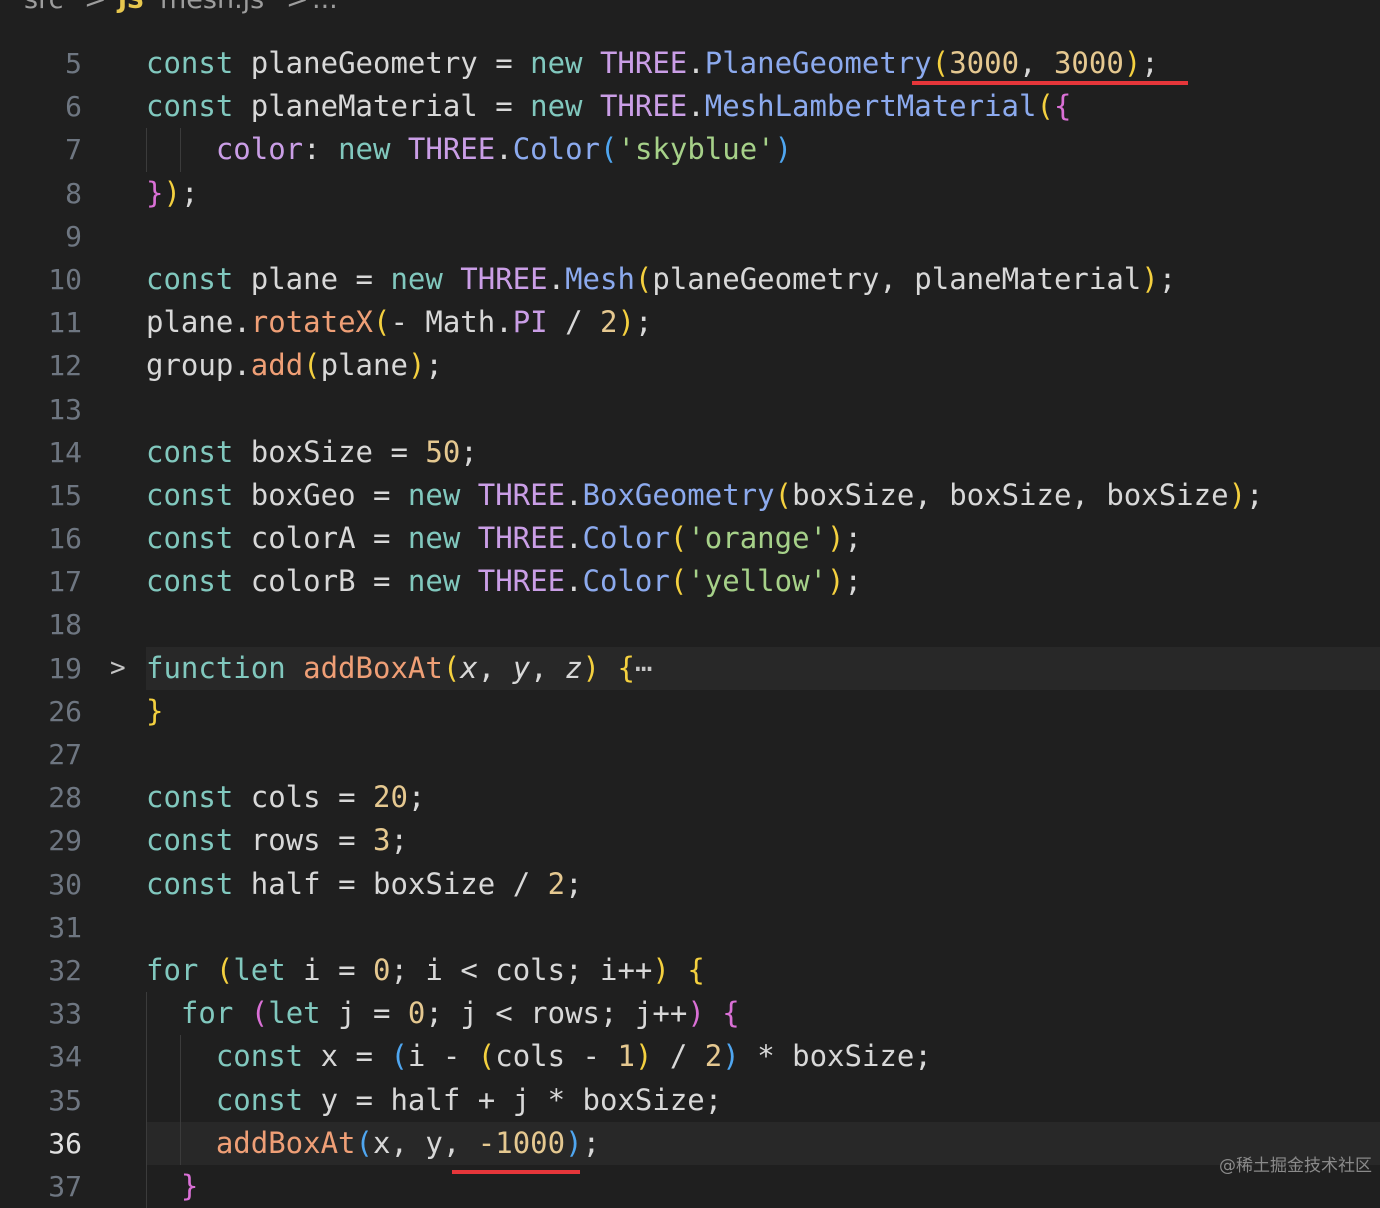  Describe the element at coordinates (443, 1013) in the screenshot. I see `code-text: for (let j = 0; j < rows; j++) {` at that location.